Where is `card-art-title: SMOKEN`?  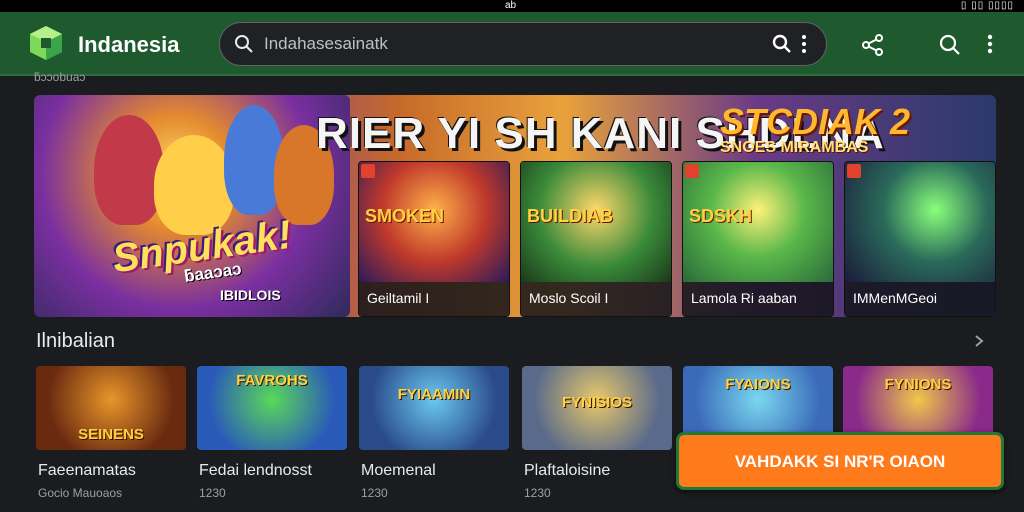
card-art-title: SMOKEN is located at coordinates (405, 216).